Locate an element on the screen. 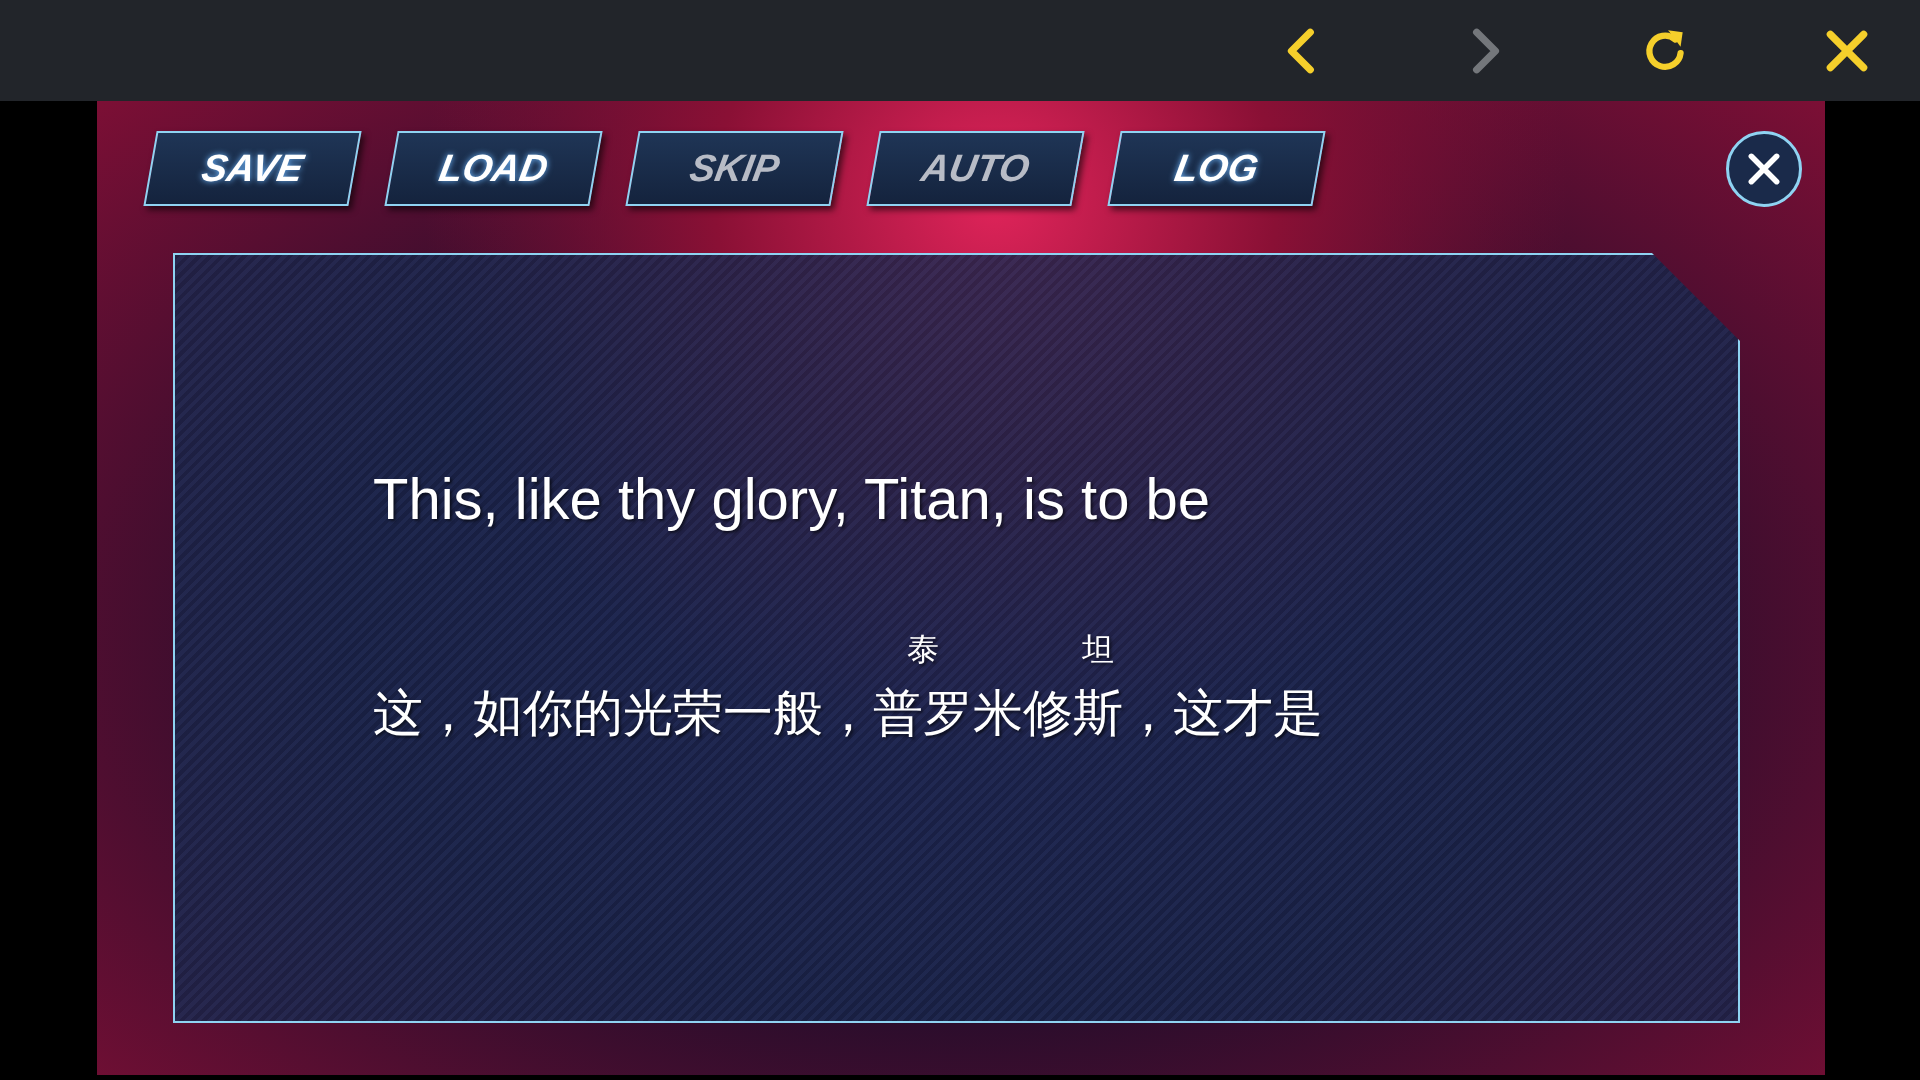 This screenshot has height=1080, width=1920. subtitle-text: 斯 is located at coordinates (1098, 713).